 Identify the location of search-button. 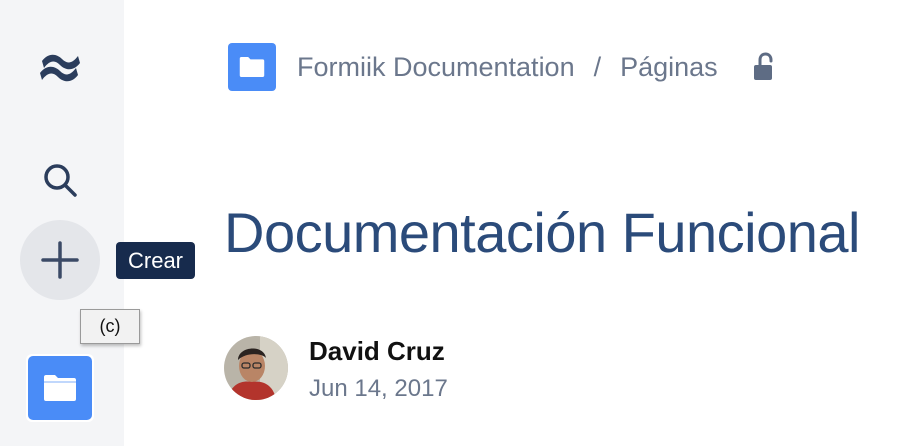
(60, 180).